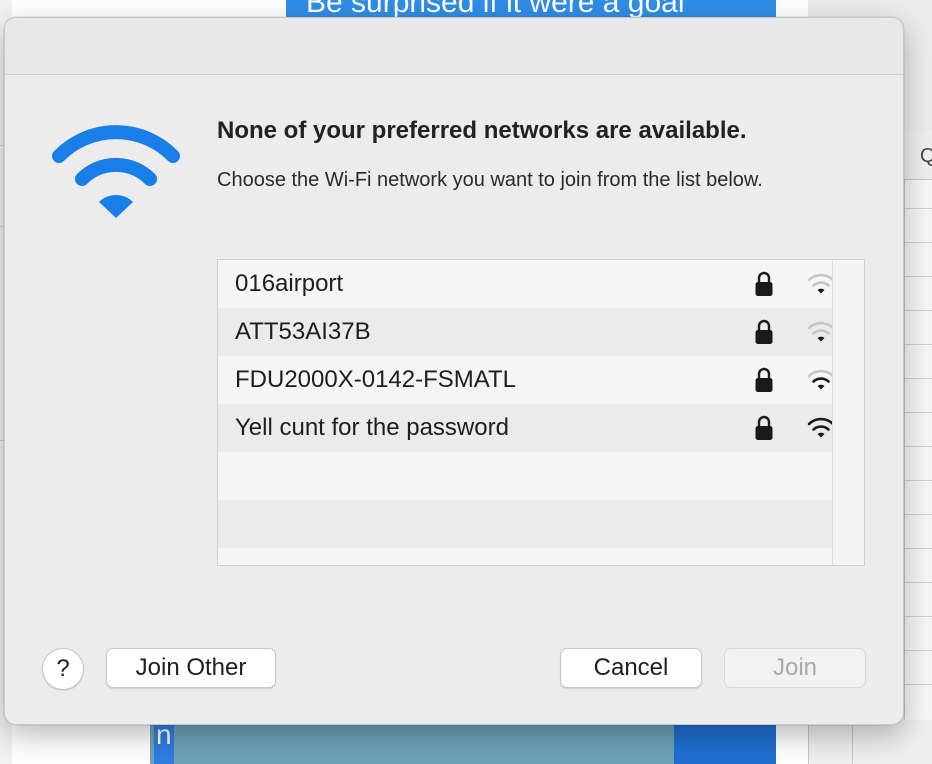 The width and height of the screenshot is (932, 764). Describe the element at coordinates (303, 331) in the screenshot. I see `network-name: ATT53AI37B` at that location.